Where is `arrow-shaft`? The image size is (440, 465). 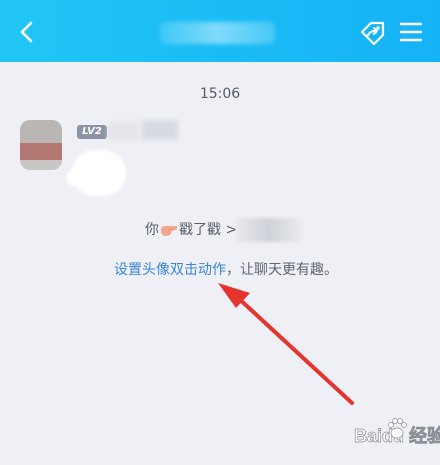
arrow-shaft is located at coordinates (294, 349).